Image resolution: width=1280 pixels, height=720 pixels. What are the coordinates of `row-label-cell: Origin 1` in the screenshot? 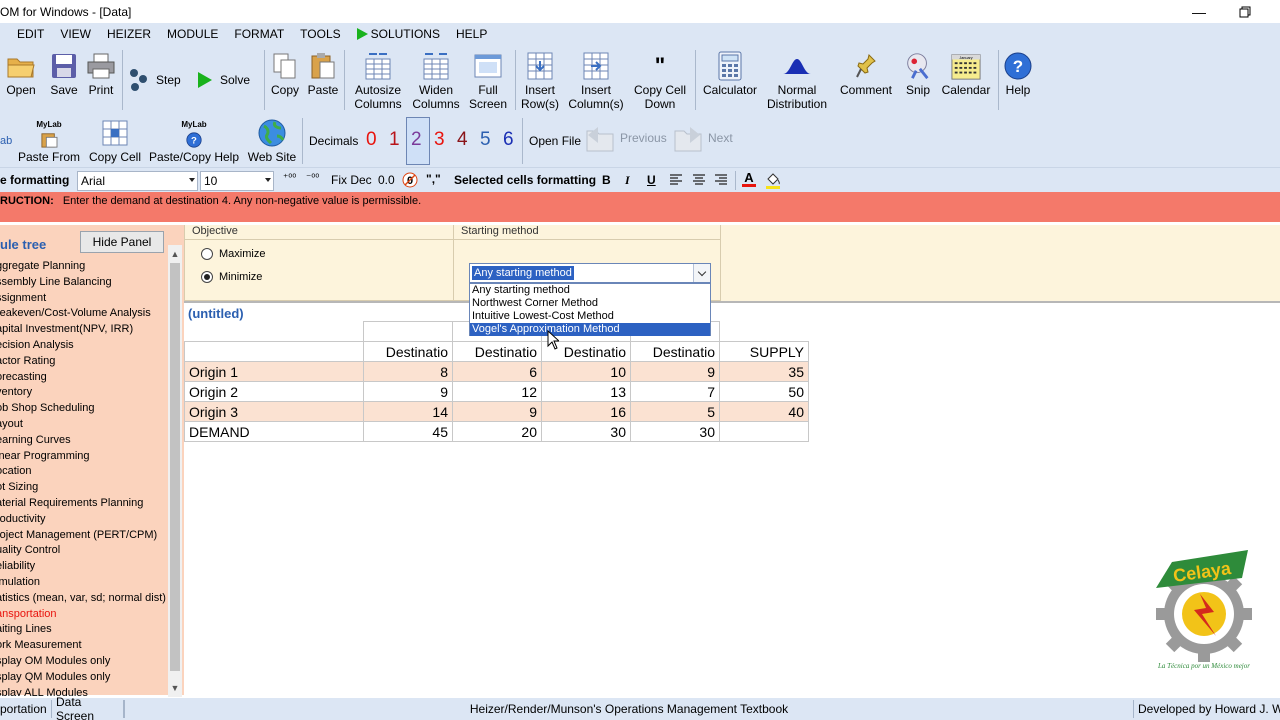 It's located at (274, 371).